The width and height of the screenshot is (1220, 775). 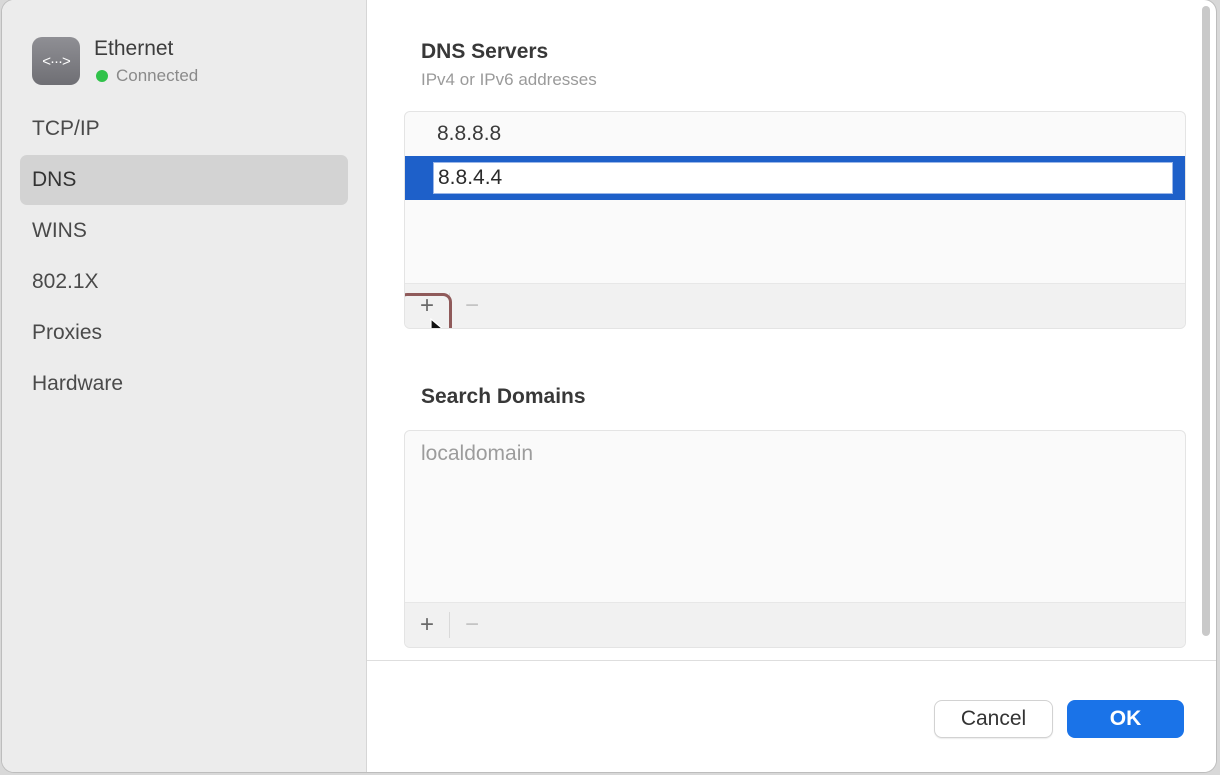 What do you see at coordinates (102, 76) in the screenshot?
I see `status-dot-icon` at bounding box center [102, 76].